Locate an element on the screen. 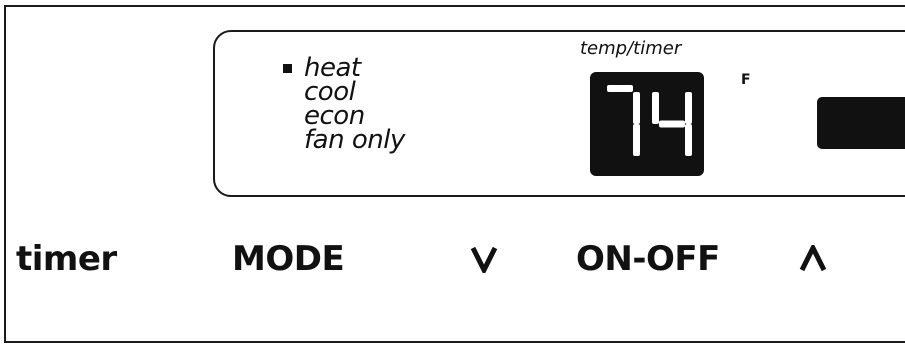  seven-segment-digits is located at coordinates (649, 120).